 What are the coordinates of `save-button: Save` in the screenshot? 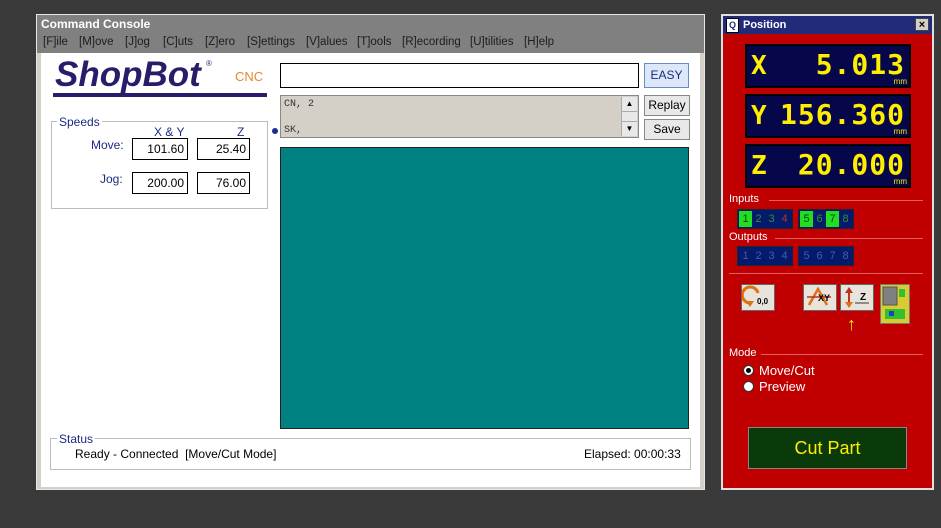 It's located at (667, 129).